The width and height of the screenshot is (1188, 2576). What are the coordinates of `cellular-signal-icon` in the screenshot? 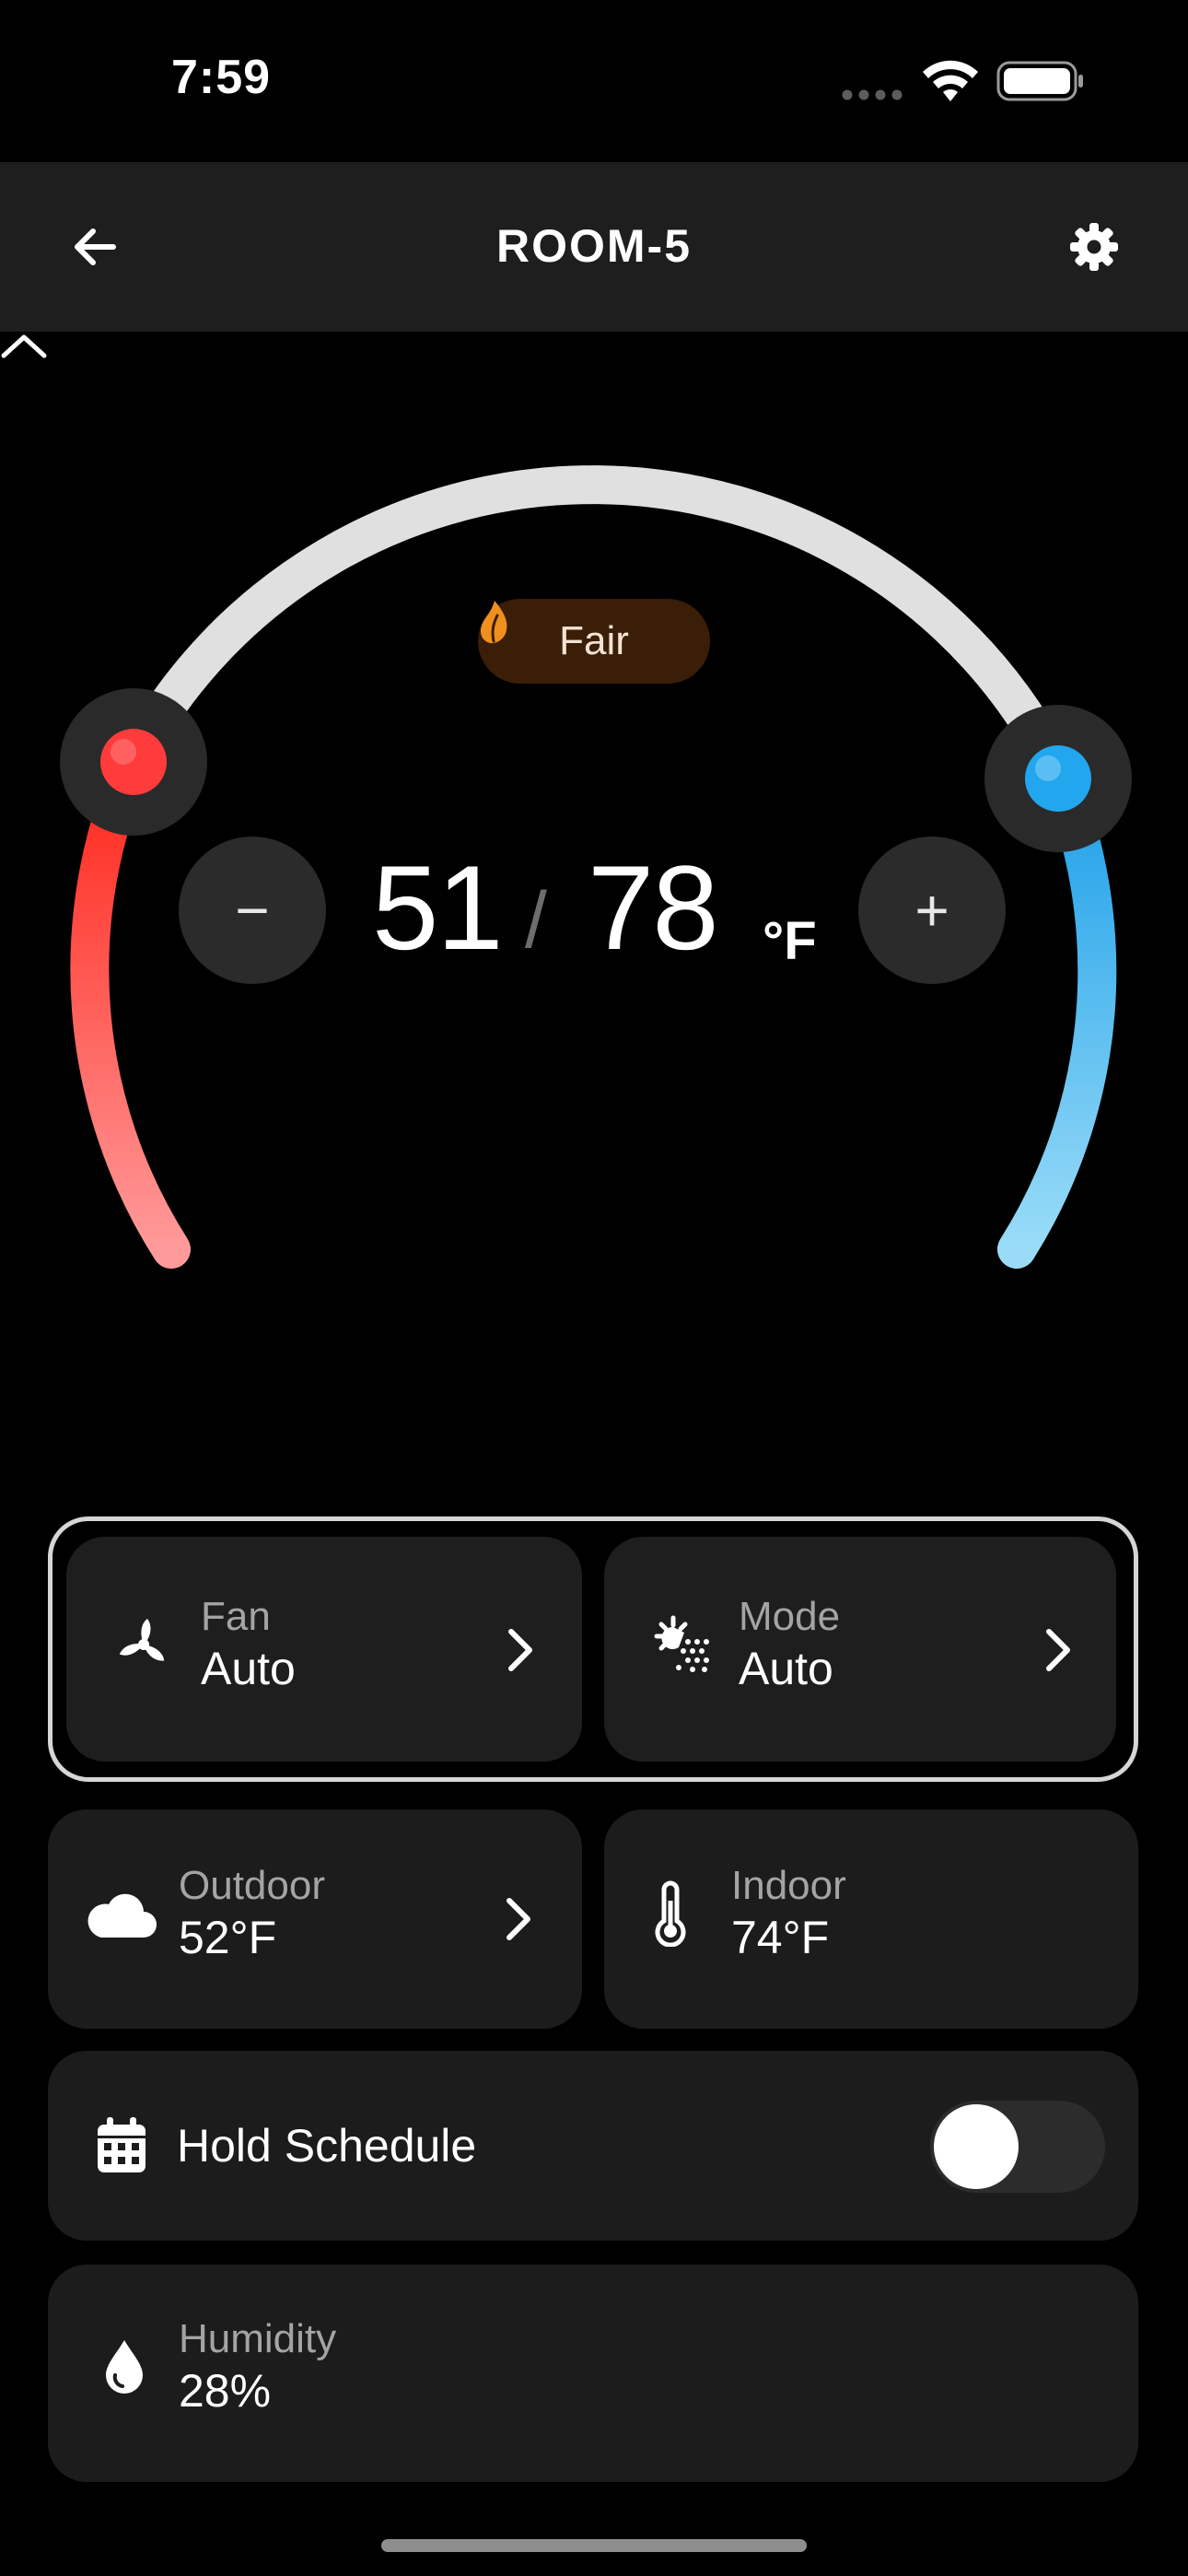 It's located at (872, 94).